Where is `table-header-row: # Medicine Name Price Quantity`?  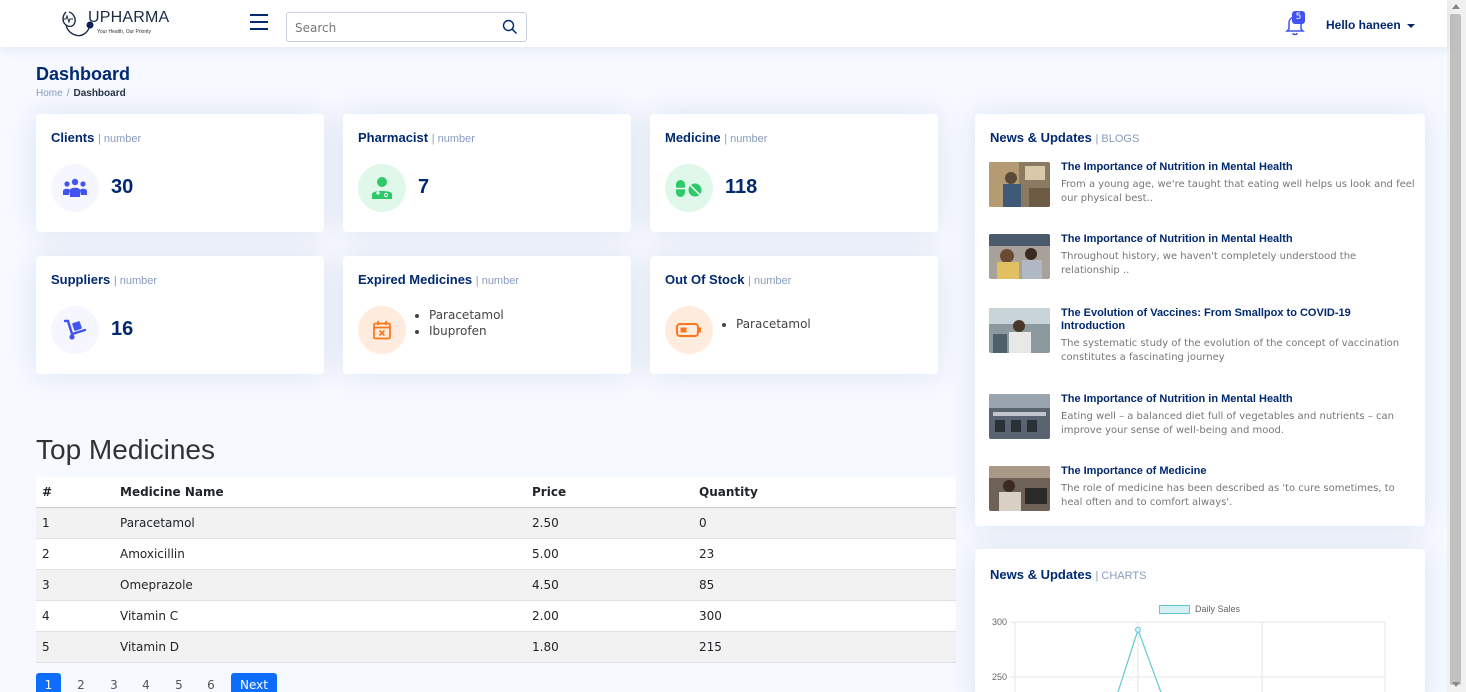 table-header-row: # Medicine Name Price Quantity is located at coordinates (496, 492).